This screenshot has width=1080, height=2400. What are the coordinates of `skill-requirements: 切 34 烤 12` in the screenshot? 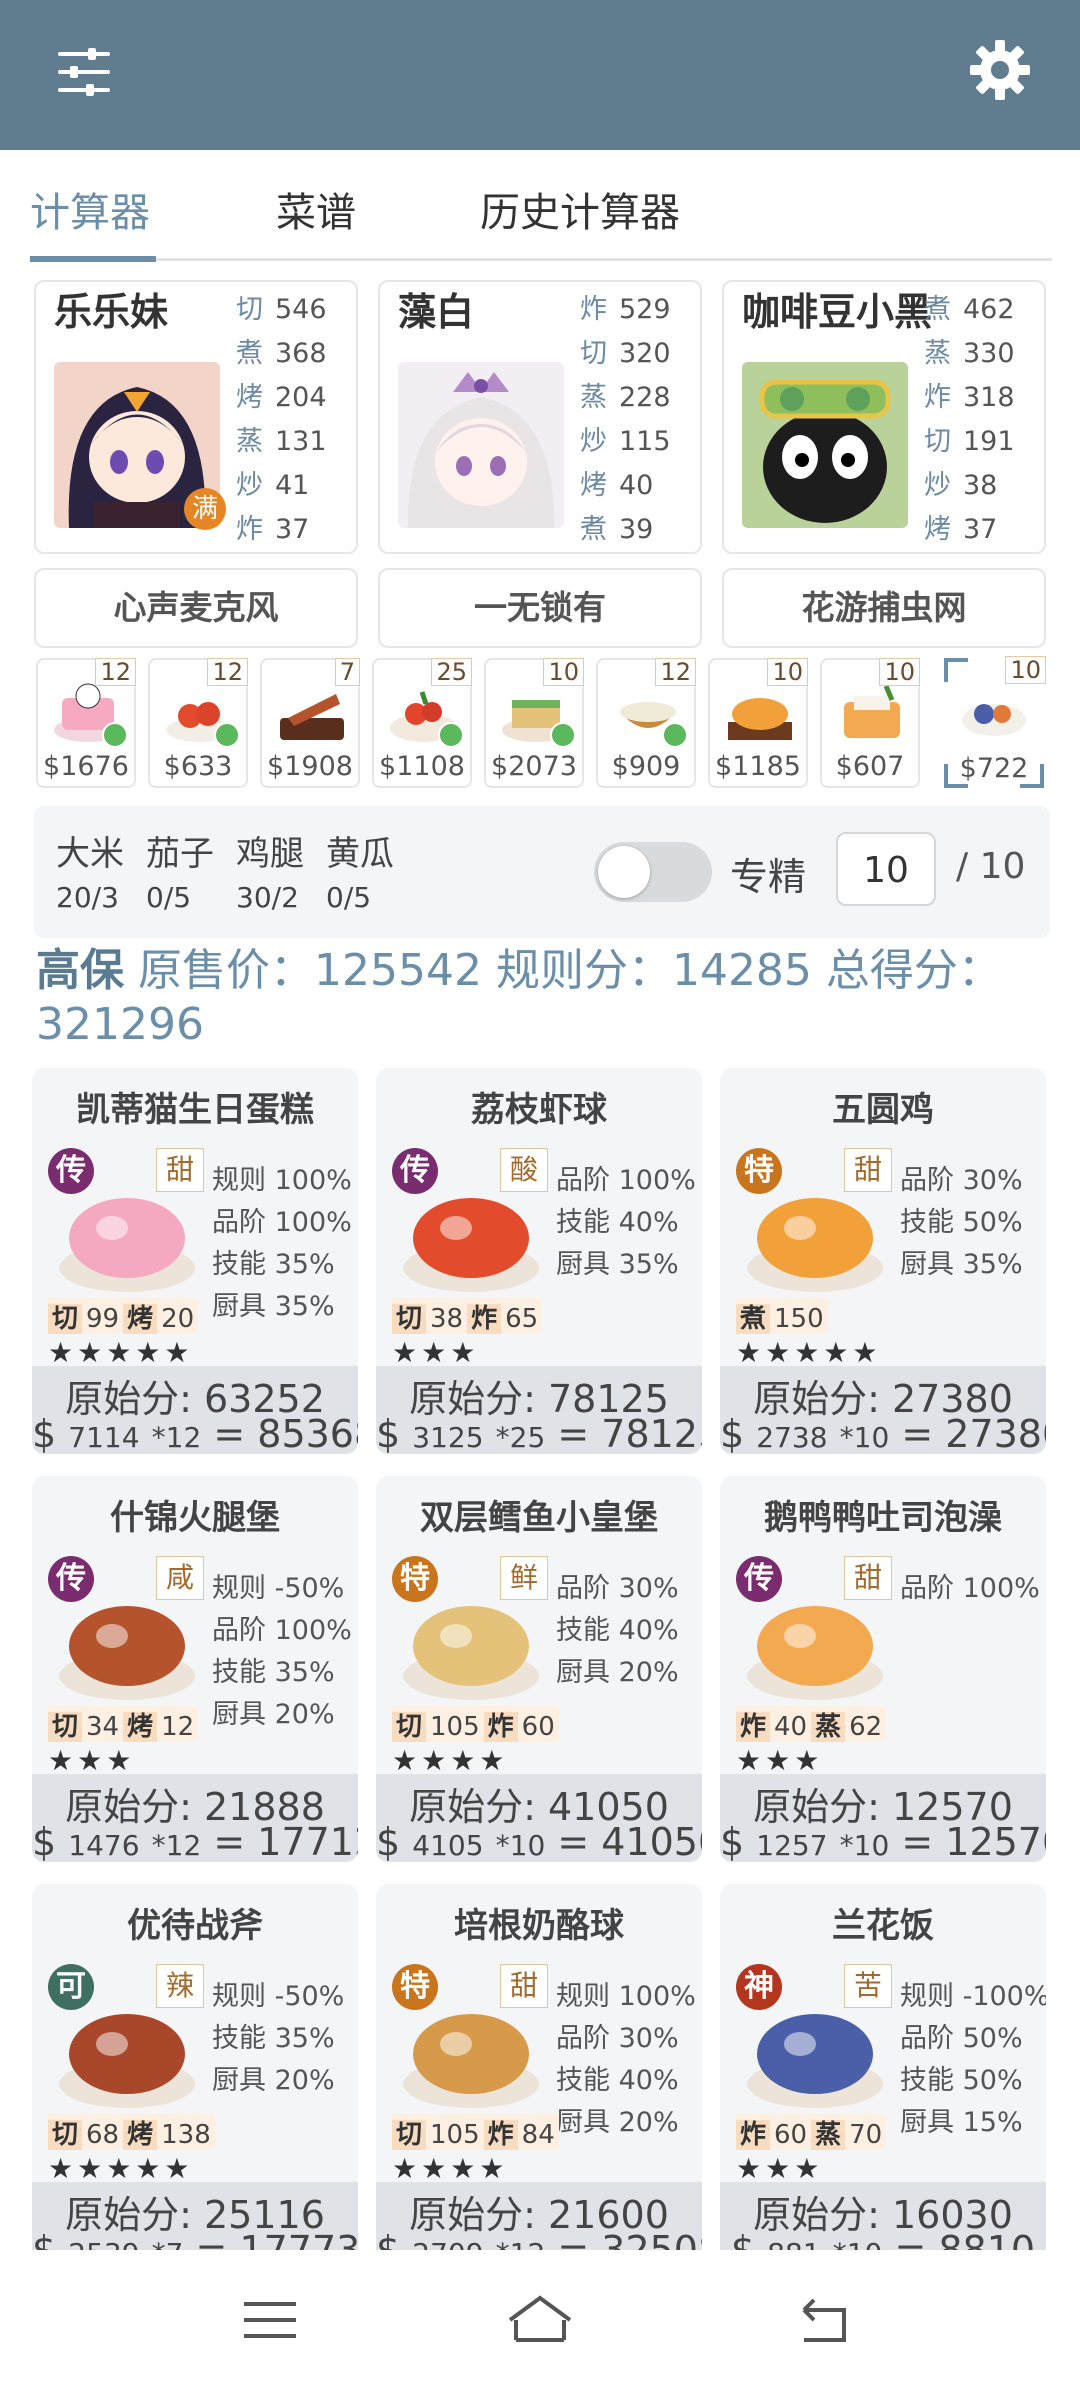 It's located at (123, 1724).